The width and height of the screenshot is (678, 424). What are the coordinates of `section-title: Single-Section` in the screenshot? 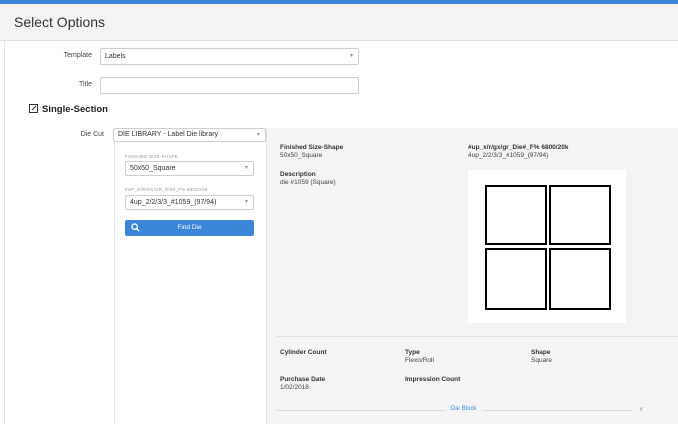 It's located at (75, 109).